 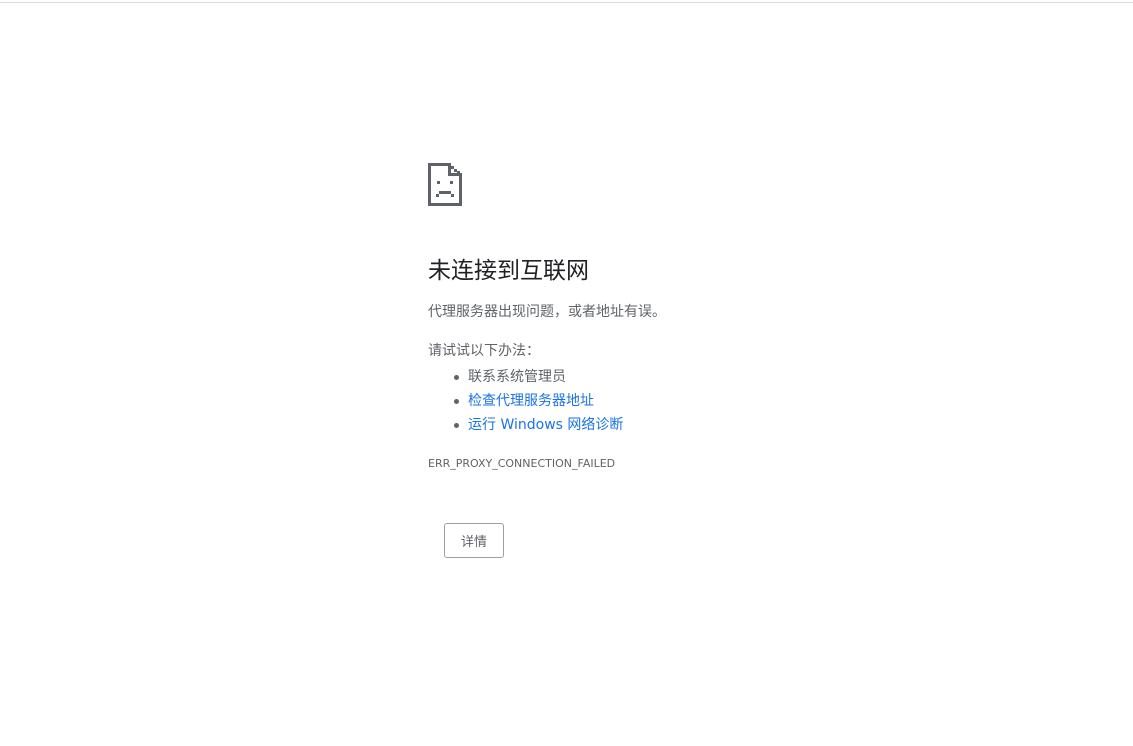 I want to click on top-divider, so click(x=566, y=2).